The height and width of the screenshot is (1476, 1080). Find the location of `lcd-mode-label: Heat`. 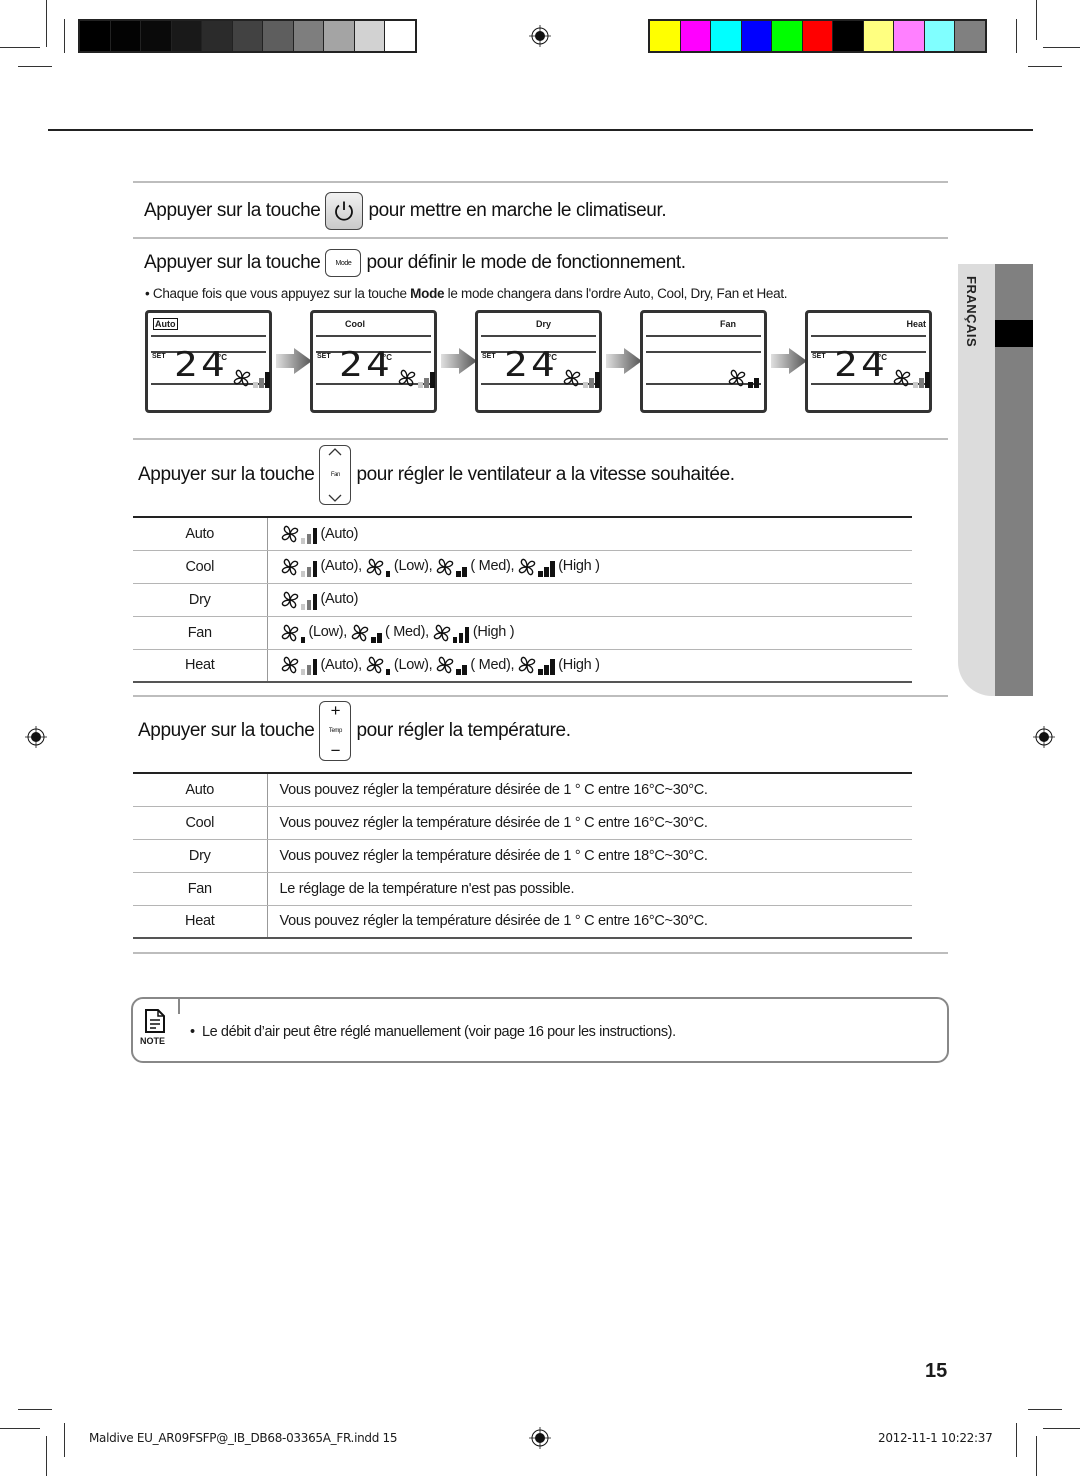

lcd-mode-label: Heat is located at coordinates (916, 324).